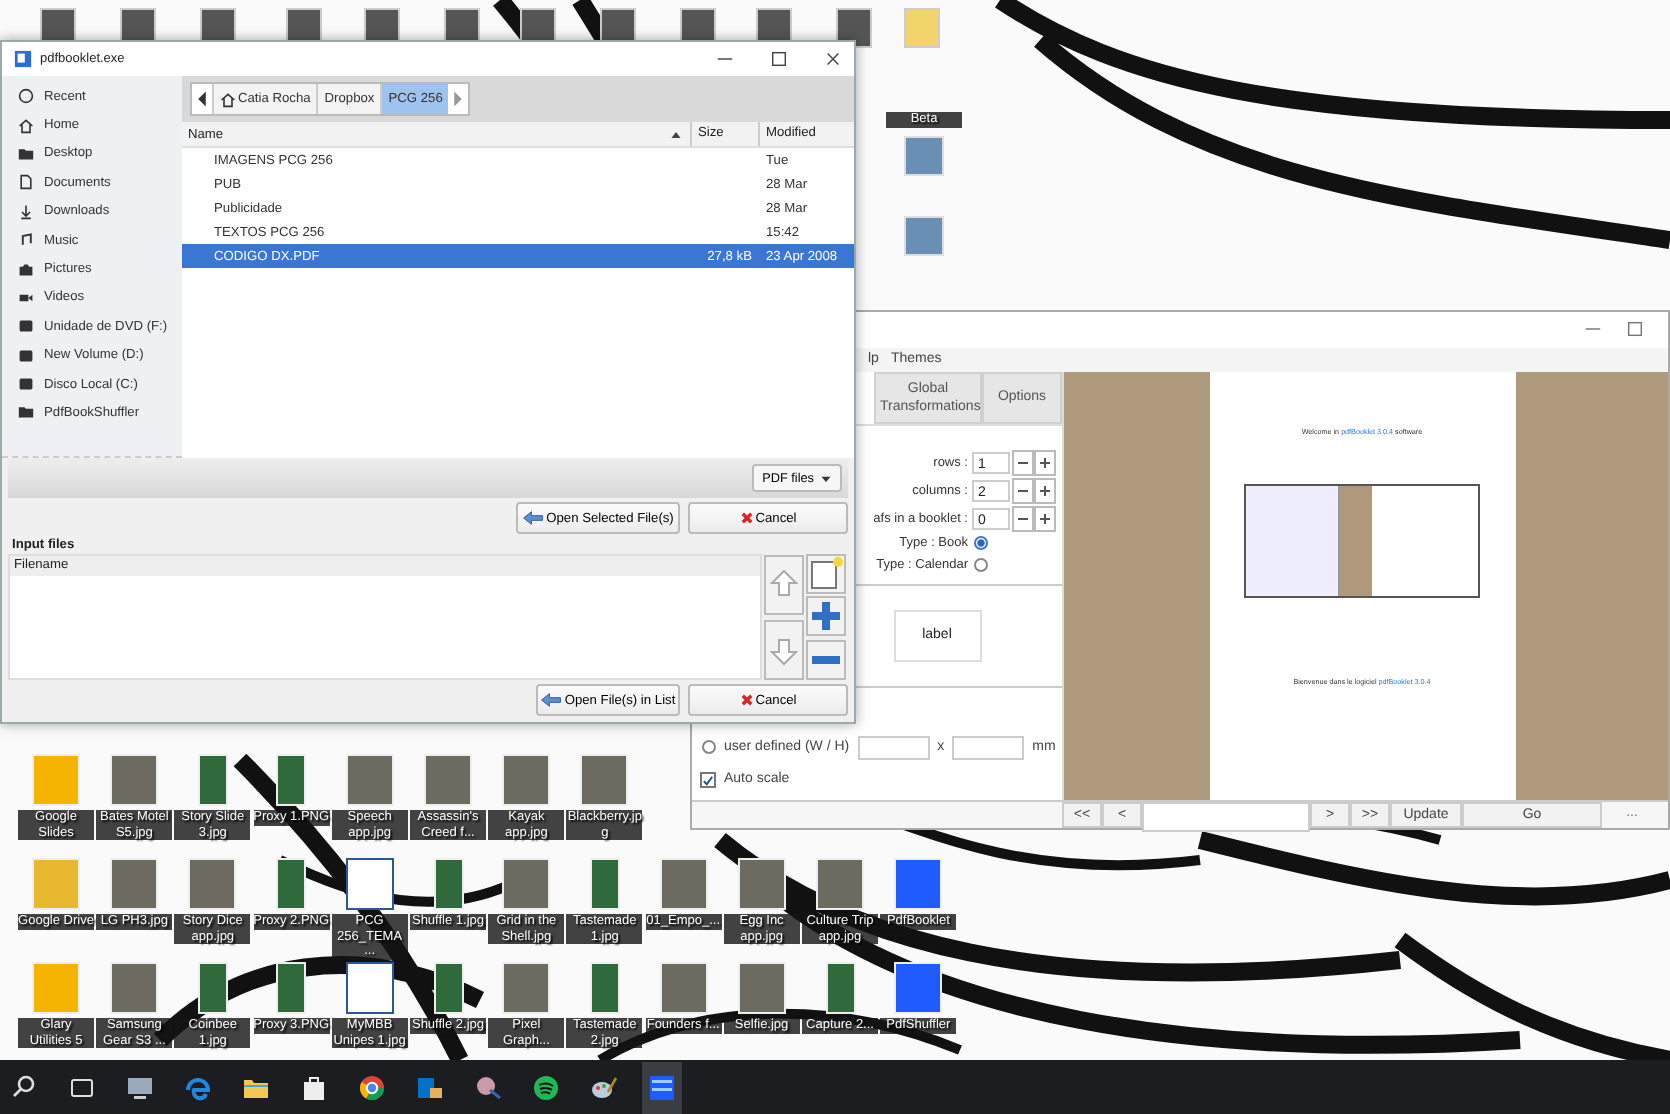  What do you see at coordinates (26, 96) in the screenshot?
I see `clock-icon` at bounding box center [26, 96].